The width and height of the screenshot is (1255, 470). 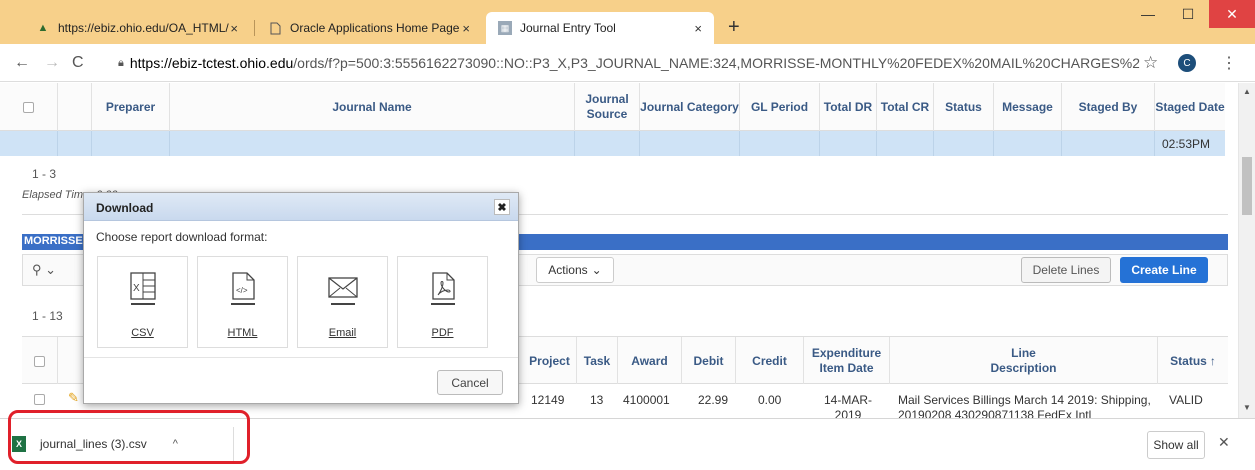 What do you see at coordinates (53, 195) in the screenshot?
I see `elapsed-label: Elapsed Tim` at bounding box center [53, 195].